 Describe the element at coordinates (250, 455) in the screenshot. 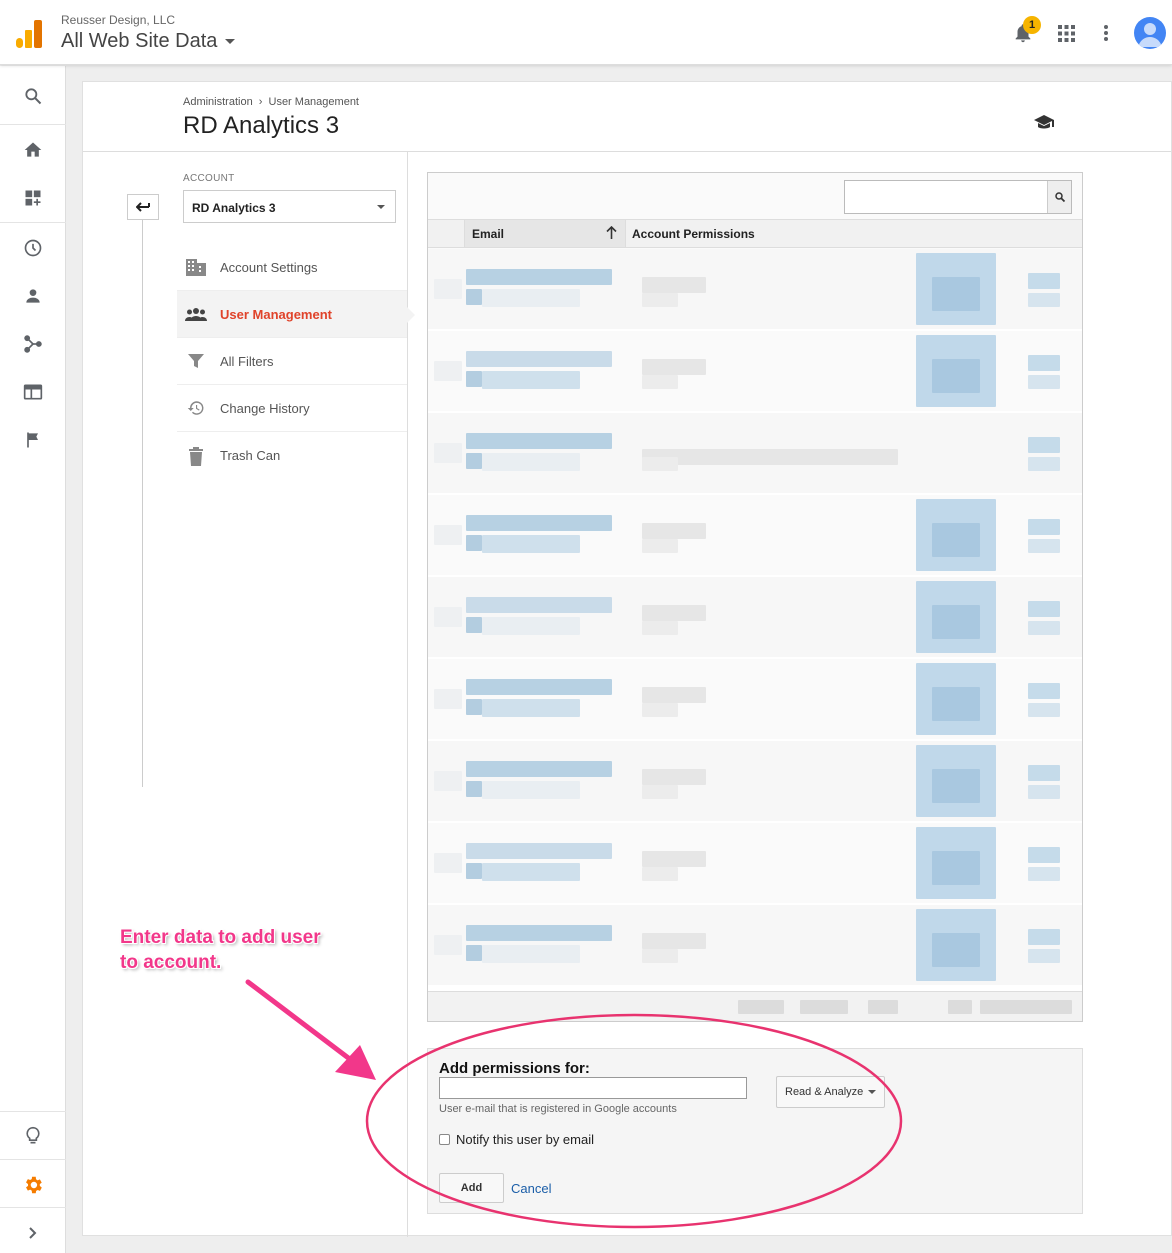

I see `menu-item-label: Trash Can` at that location.